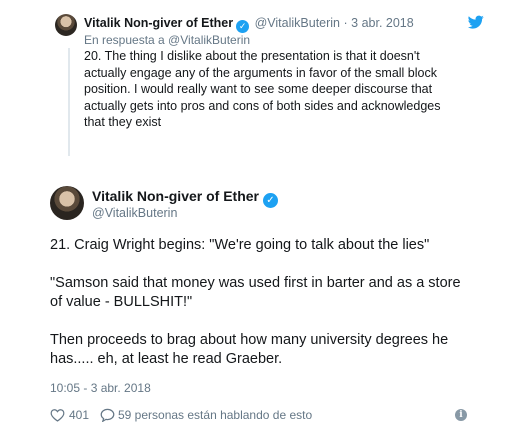  Describe the element at coordinates (270, 200) in the screenshot. I see `verified-badge-icon: ✓` at that location.